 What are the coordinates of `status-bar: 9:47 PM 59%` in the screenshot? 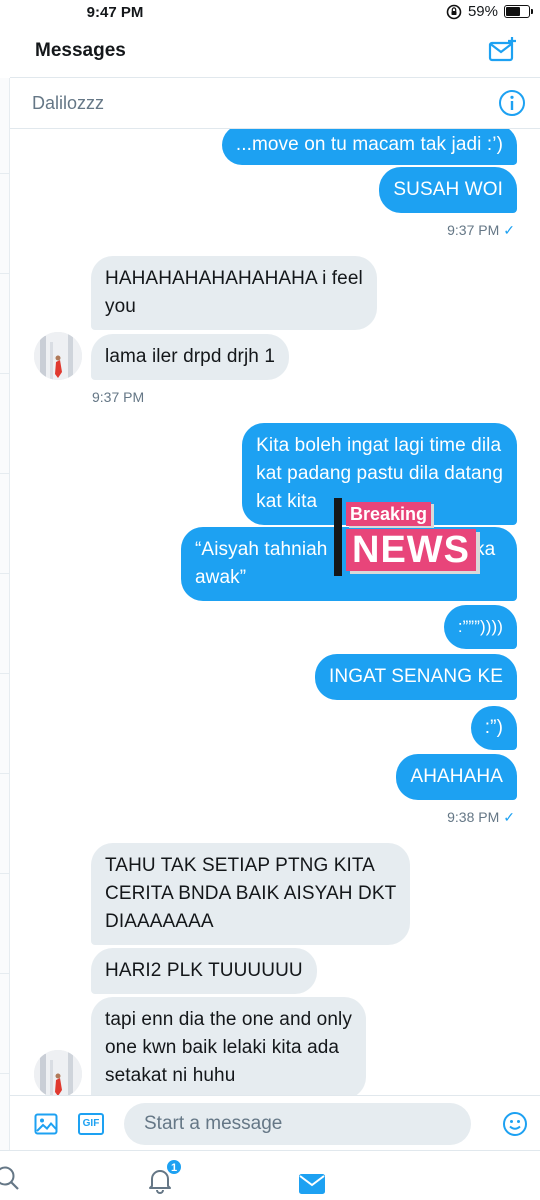 It's located at (270, 13).